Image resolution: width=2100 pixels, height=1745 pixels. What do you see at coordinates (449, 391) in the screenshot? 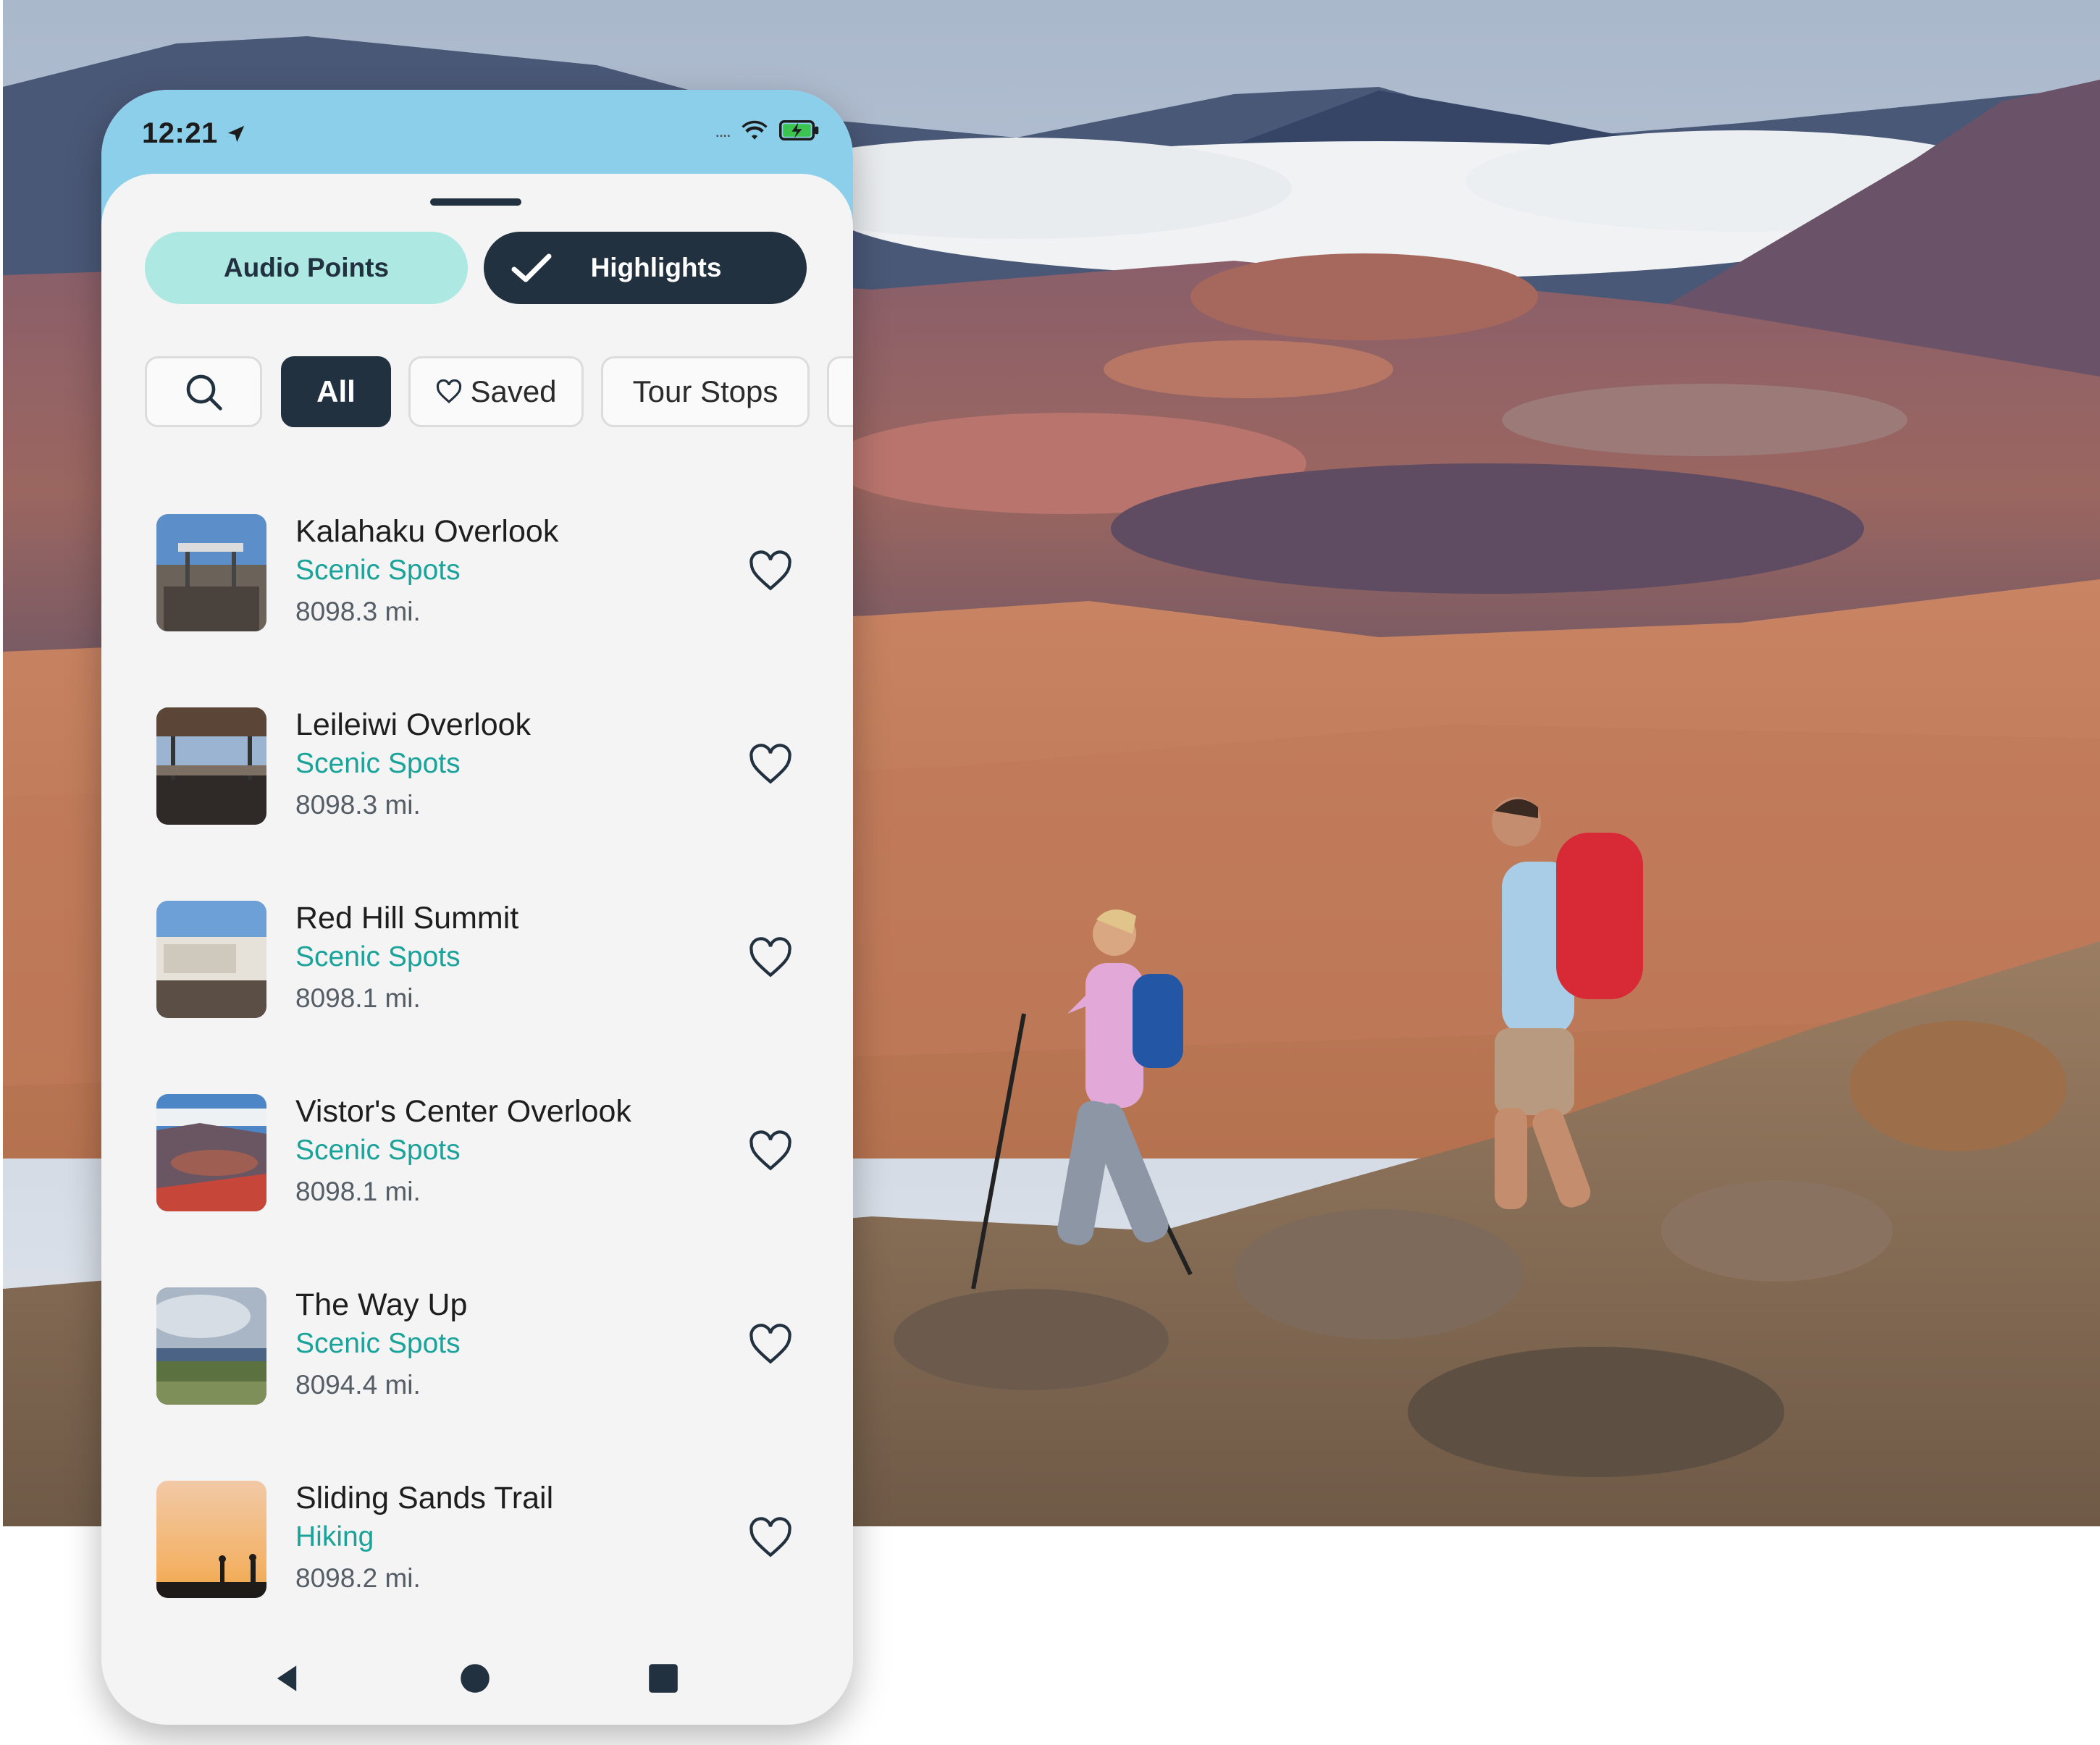
I see `heart-small-icon` at bounding box center [449, 391].